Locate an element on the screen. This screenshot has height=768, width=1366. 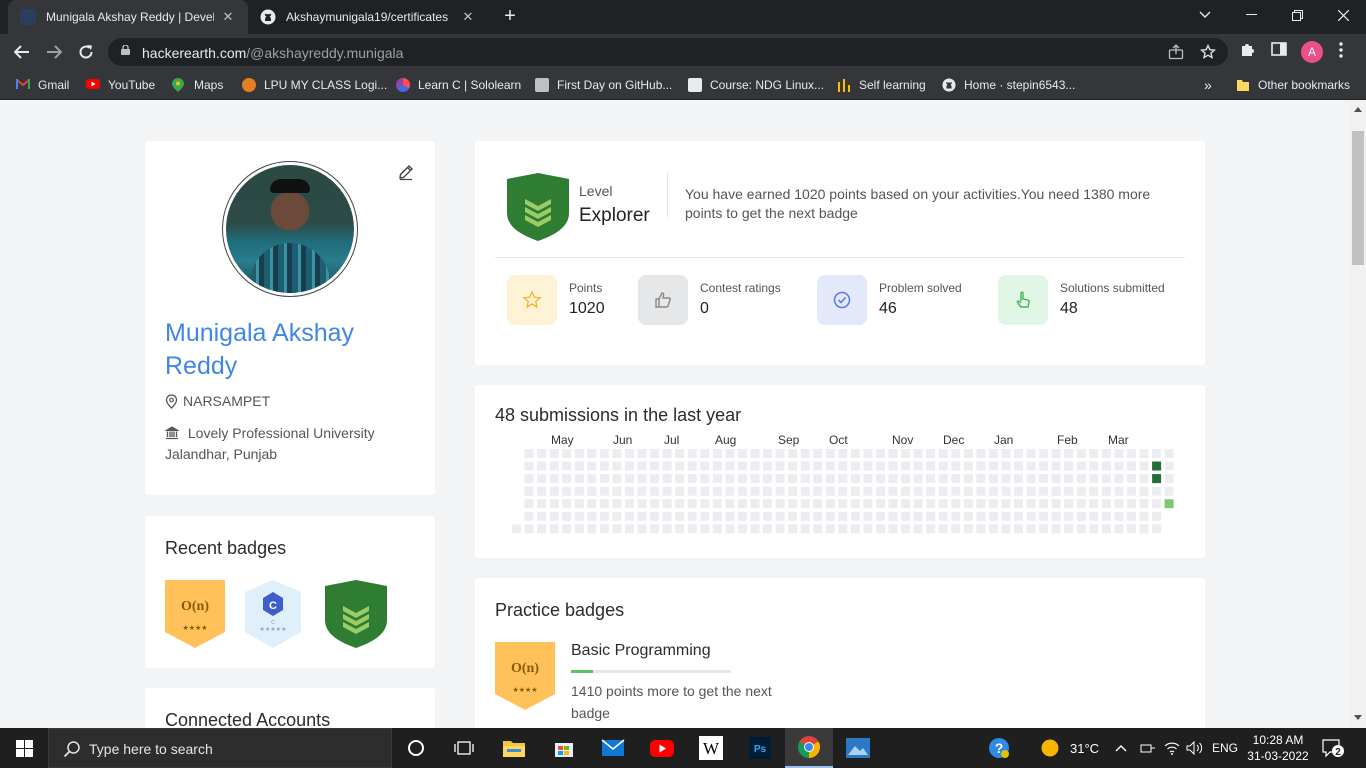
tab-hackerearth-profile: Munigala Akshay Reddy | Develo ✕ is located at coordinates (128, 17).